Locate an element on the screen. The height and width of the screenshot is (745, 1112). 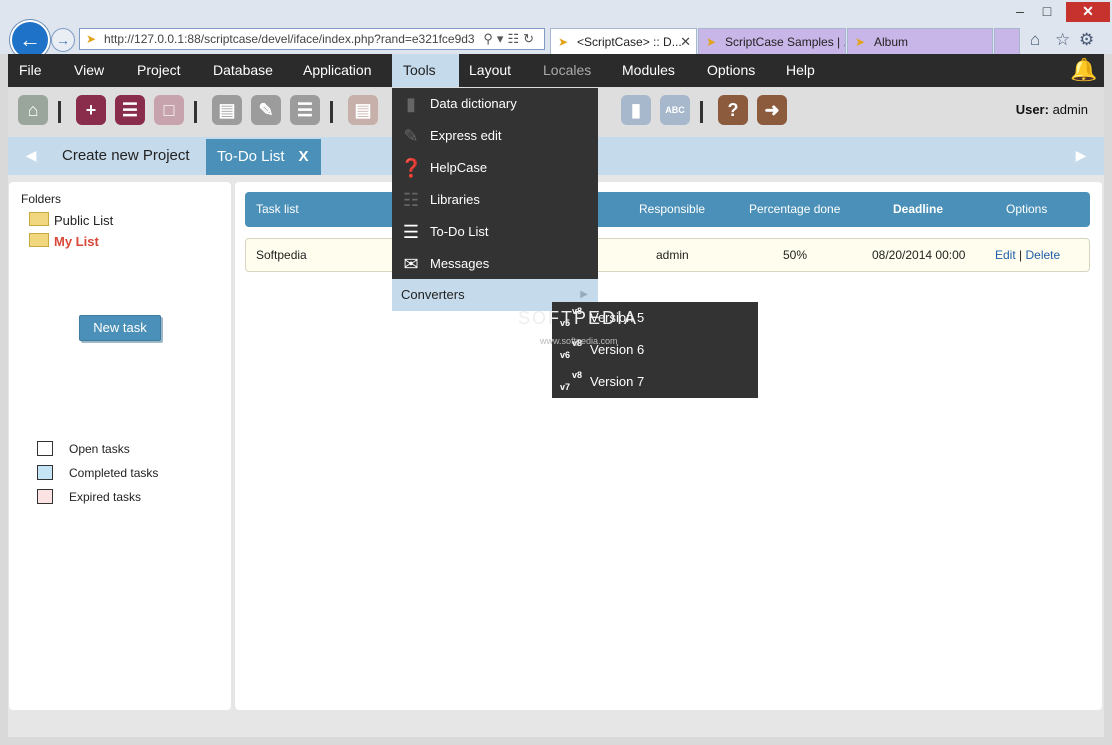
folders-title: Folders is located at coordinates (41, 199).